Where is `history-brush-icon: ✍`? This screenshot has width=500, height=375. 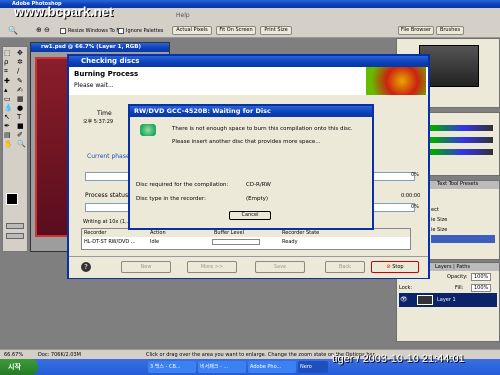 history-brush-icon: ✍ is located at coordinates (23, 90).